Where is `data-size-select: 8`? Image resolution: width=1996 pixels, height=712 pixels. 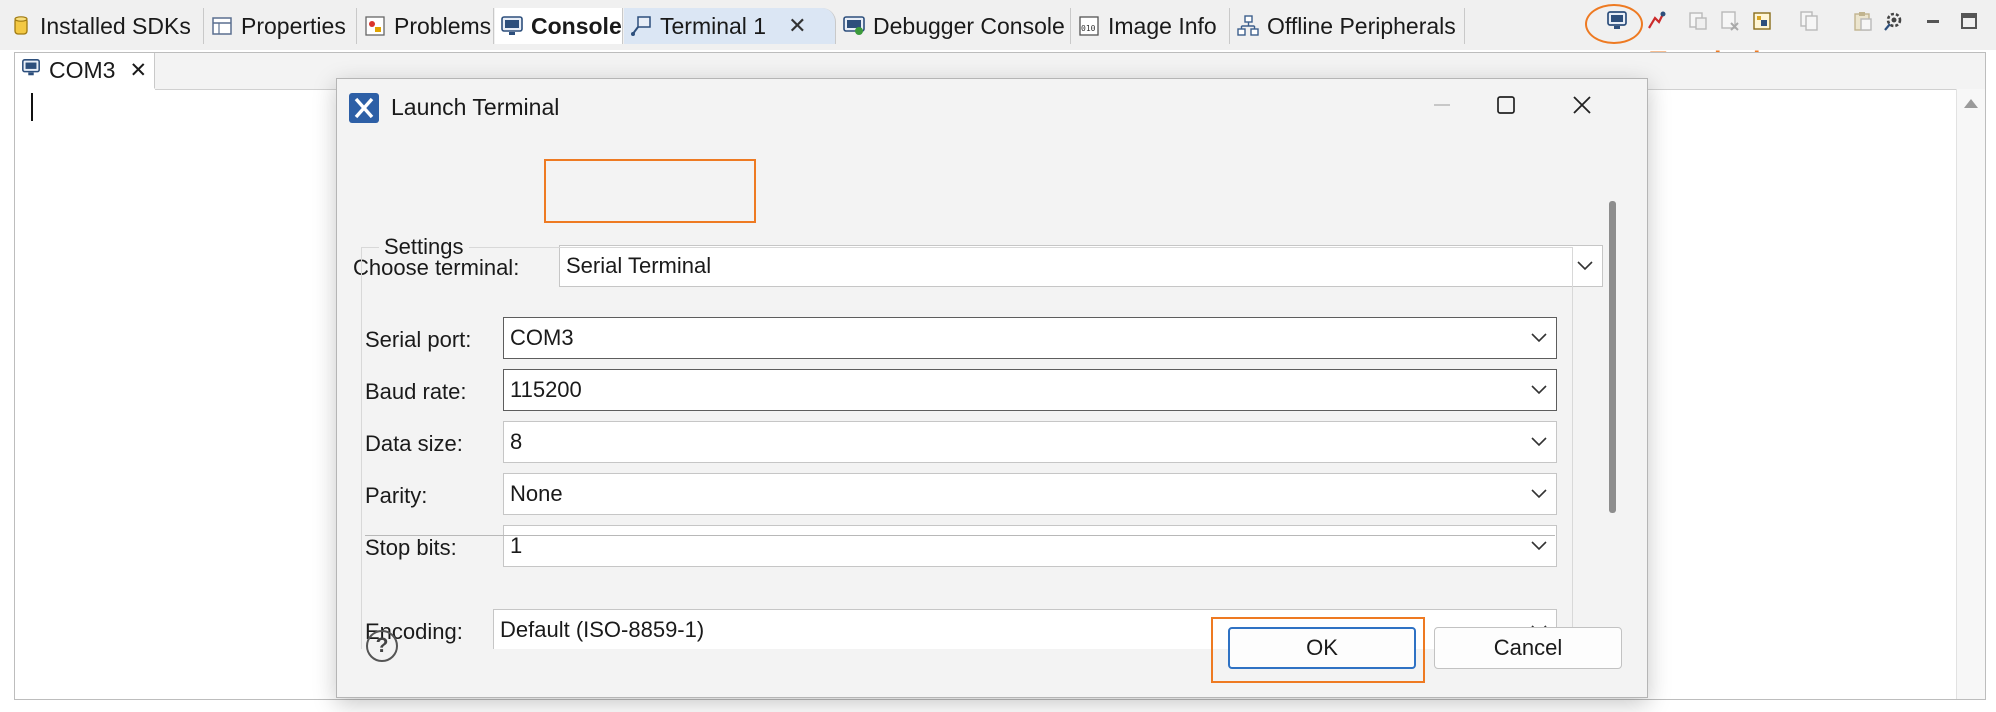
data-size-select: 8 is located at coordinates (1030, 442).